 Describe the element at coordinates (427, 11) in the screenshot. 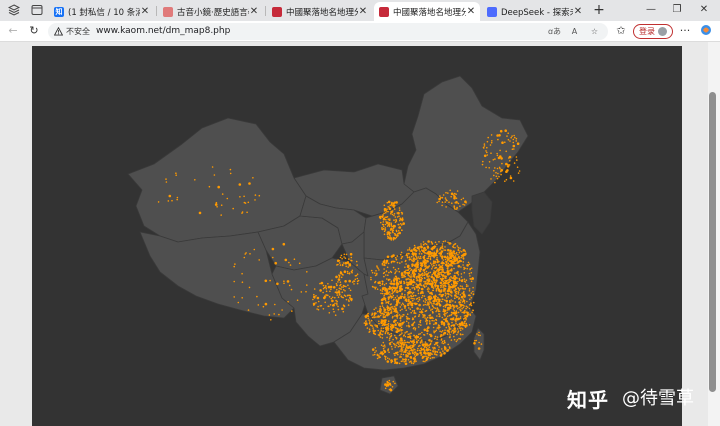

I see `tab-kaom-2-active: 中國聚落地名地理分布 ✕` at that location.